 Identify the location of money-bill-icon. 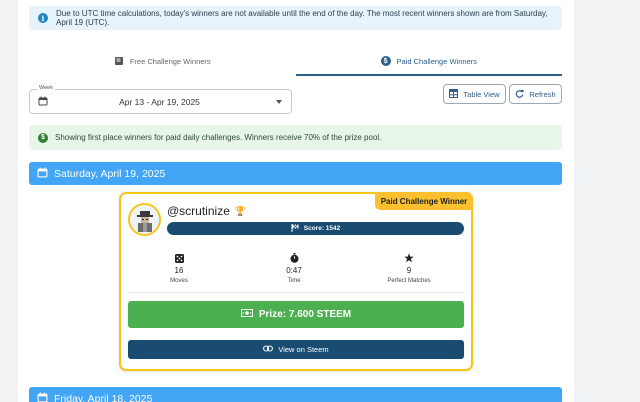
(249, 314).